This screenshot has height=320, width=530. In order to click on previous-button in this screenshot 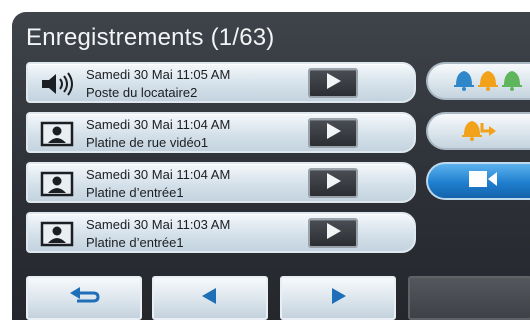, I will do `click(210, 298)`.